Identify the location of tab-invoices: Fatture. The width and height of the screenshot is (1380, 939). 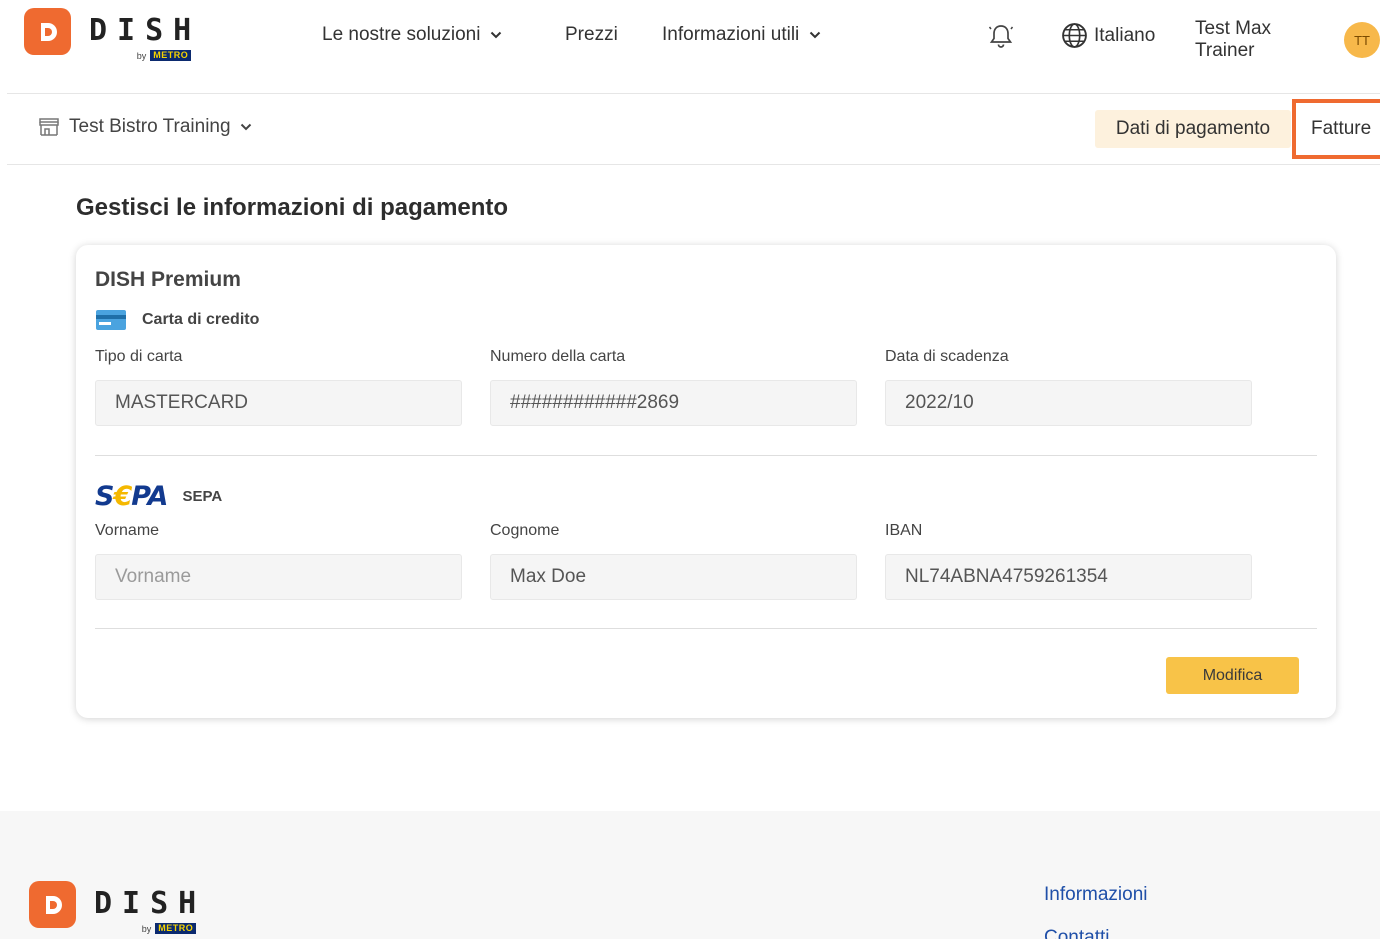
(1336, 129).